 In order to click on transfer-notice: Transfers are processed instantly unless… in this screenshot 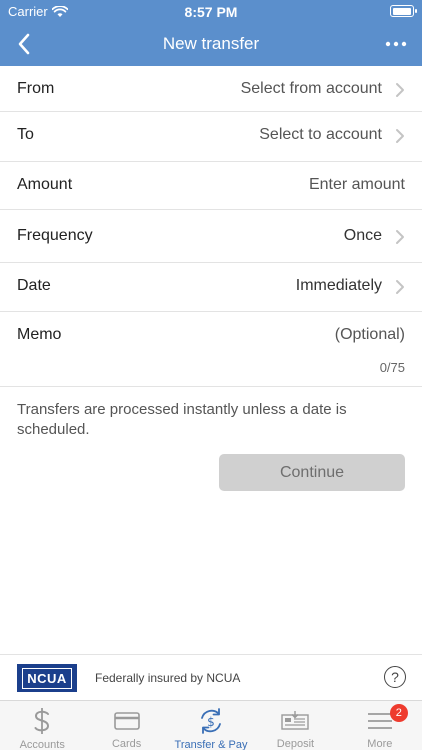, I will do `click(182, 419)`.